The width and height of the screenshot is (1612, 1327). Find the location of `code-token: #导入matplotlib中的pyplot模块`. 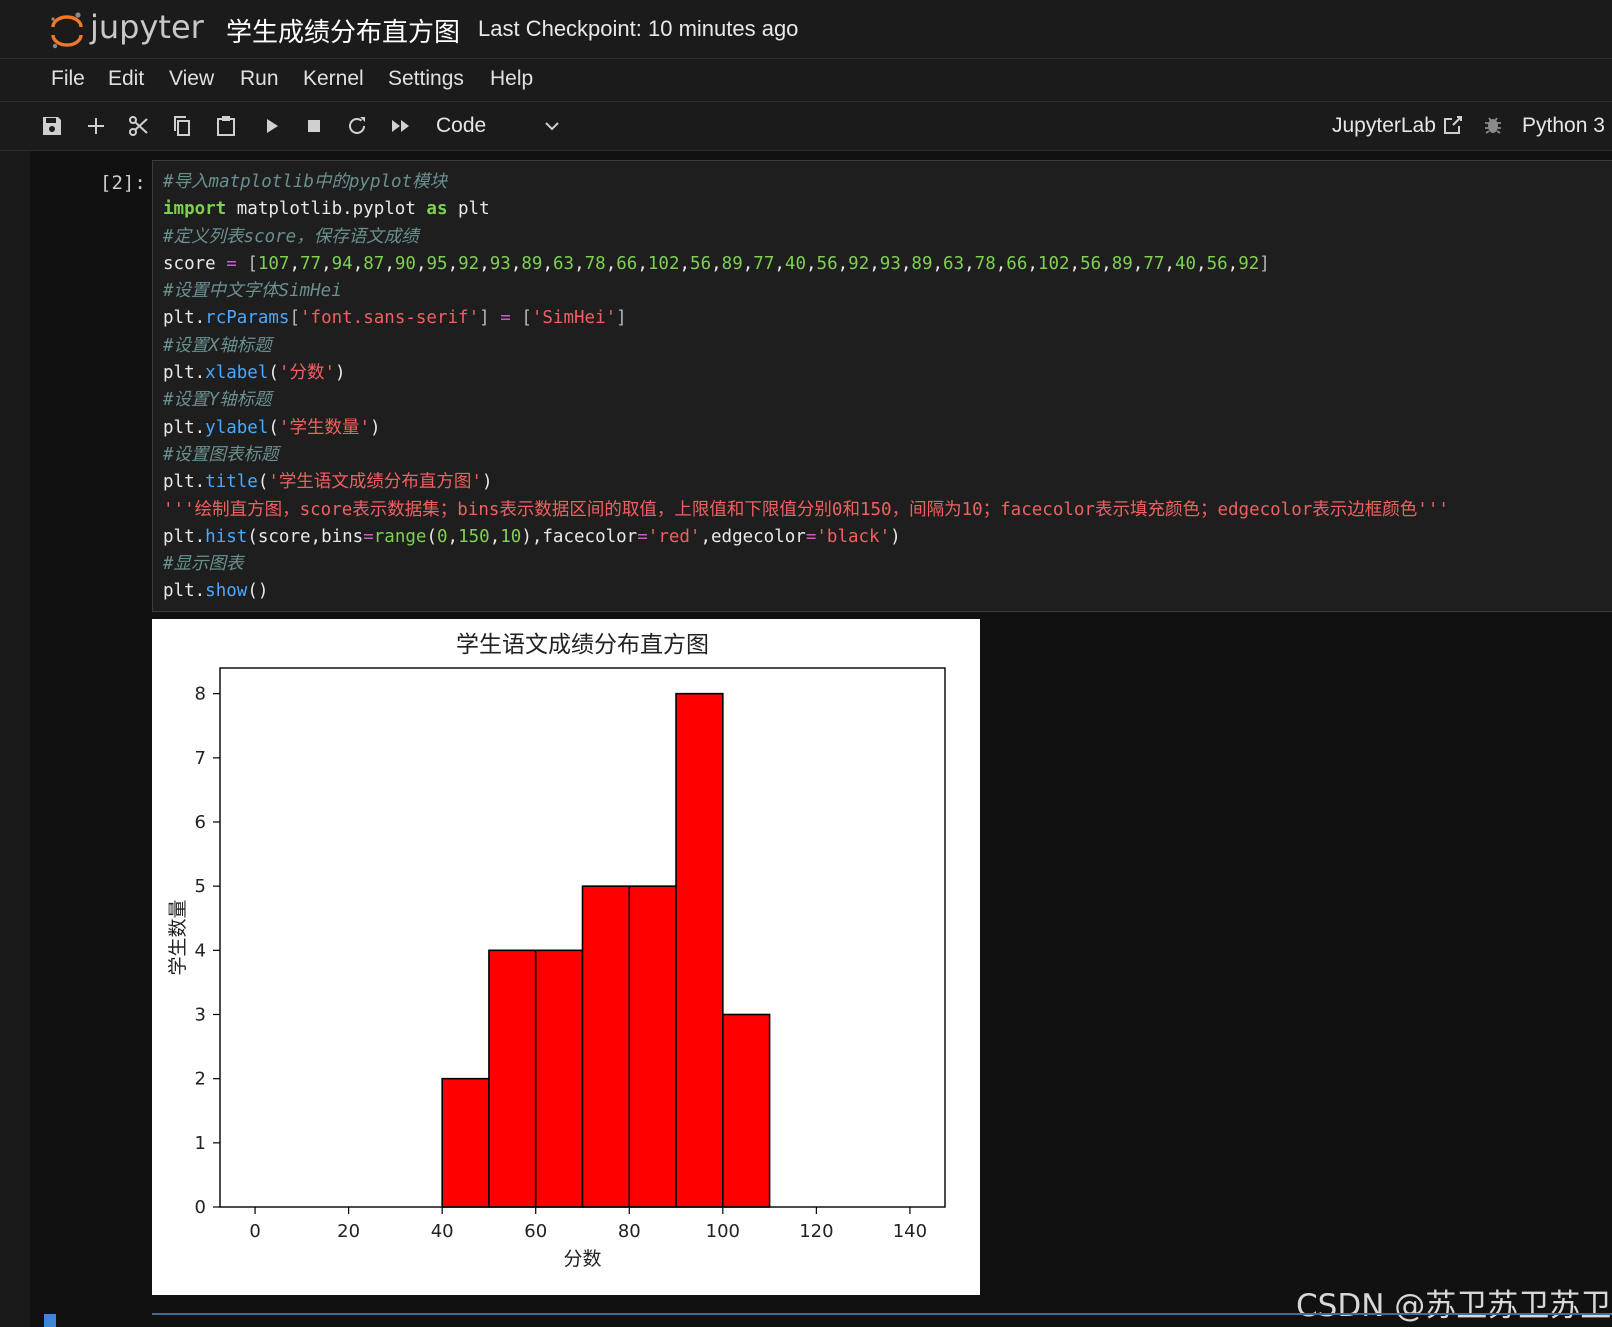

code-token: #导入matplotlib中的pyplot模块 is located at coordinates (305, 182).